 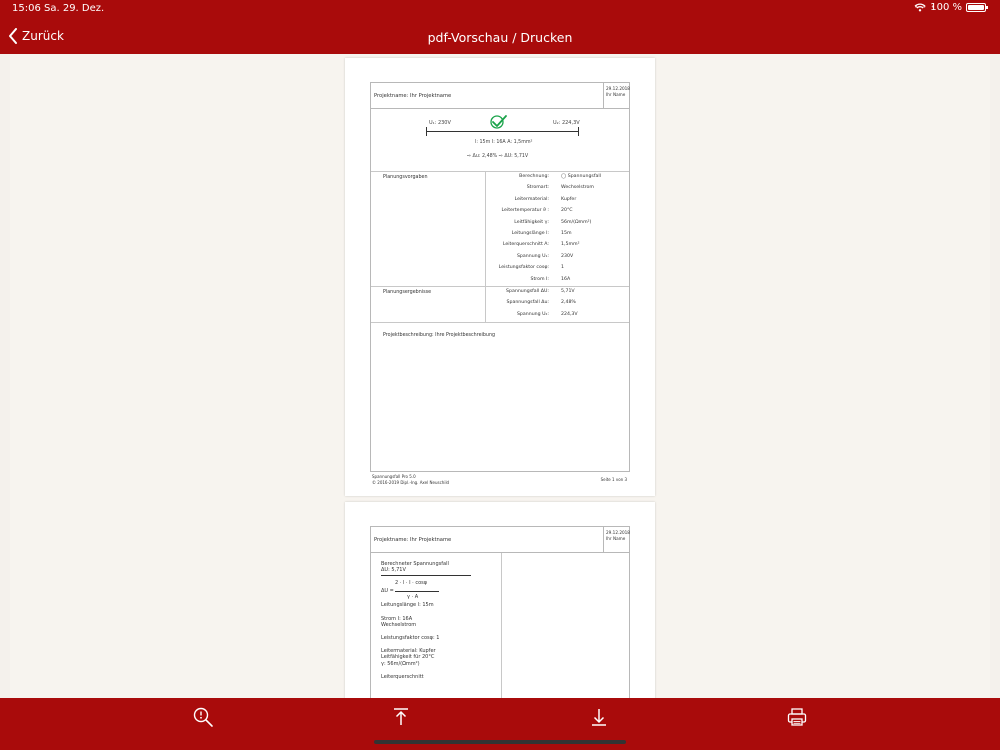 What do you see at coordinates (440, 123) in the screenshot?
I see `u1-label: U₁: 230V` at bounding box center [440, 123].